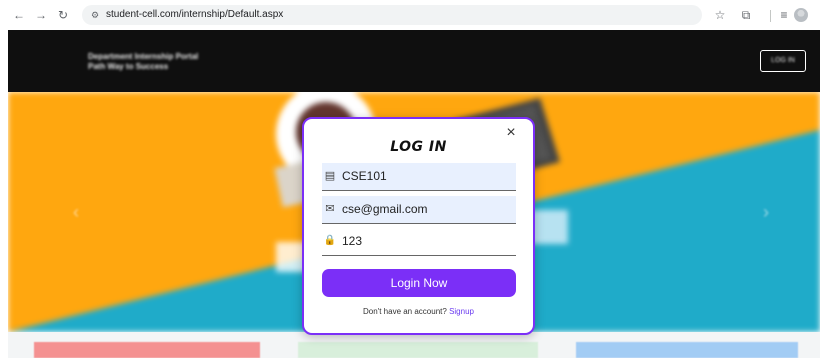 The image size is (820, 358). I want to click on email-input, so click(427, 209).